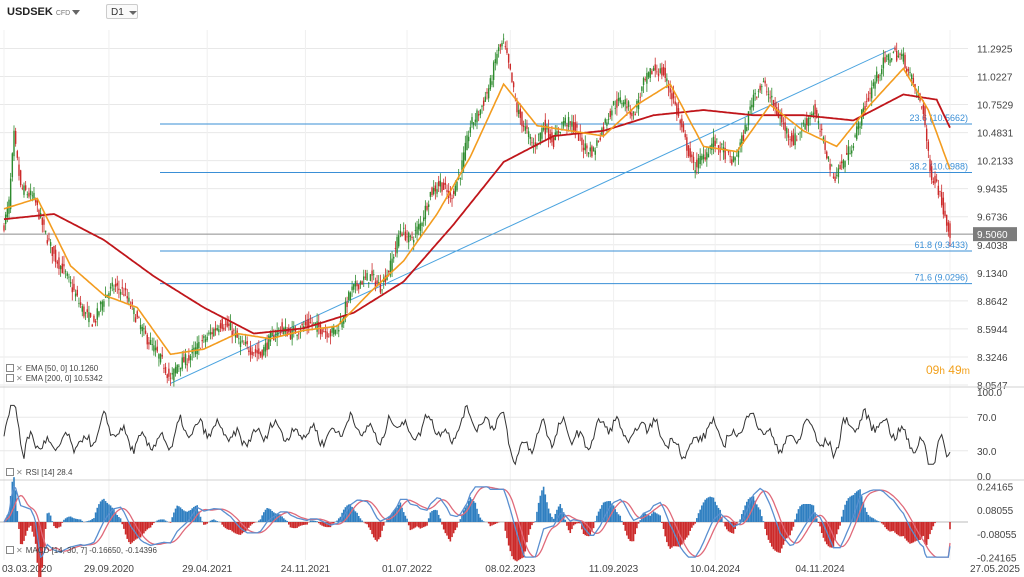  What do you see at coordinates (52, 368) in the screenshot?
I see `legend-ema50: ✕ EMA [50, 0] 10.1260` at bounding box center [52, 368].